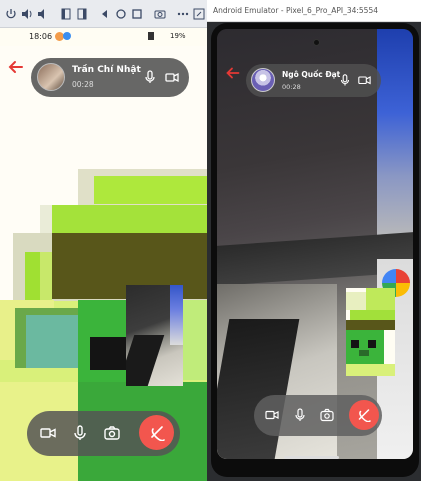  I want to click on power-icon, so click(10, 14).